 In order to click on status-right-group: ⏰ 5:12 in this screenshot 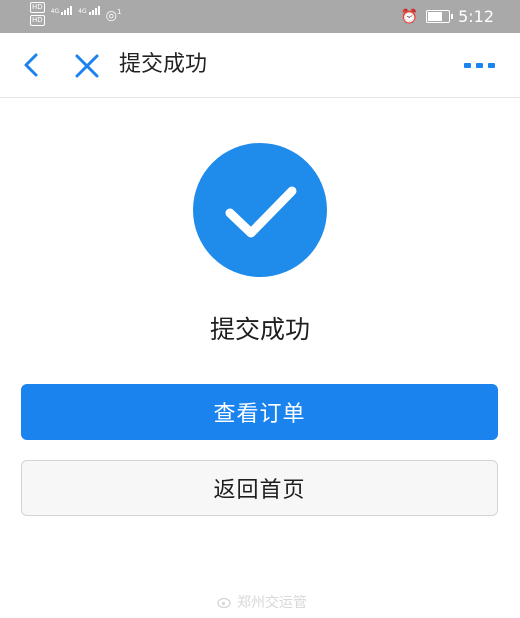, I will do `click(447, 16)`.